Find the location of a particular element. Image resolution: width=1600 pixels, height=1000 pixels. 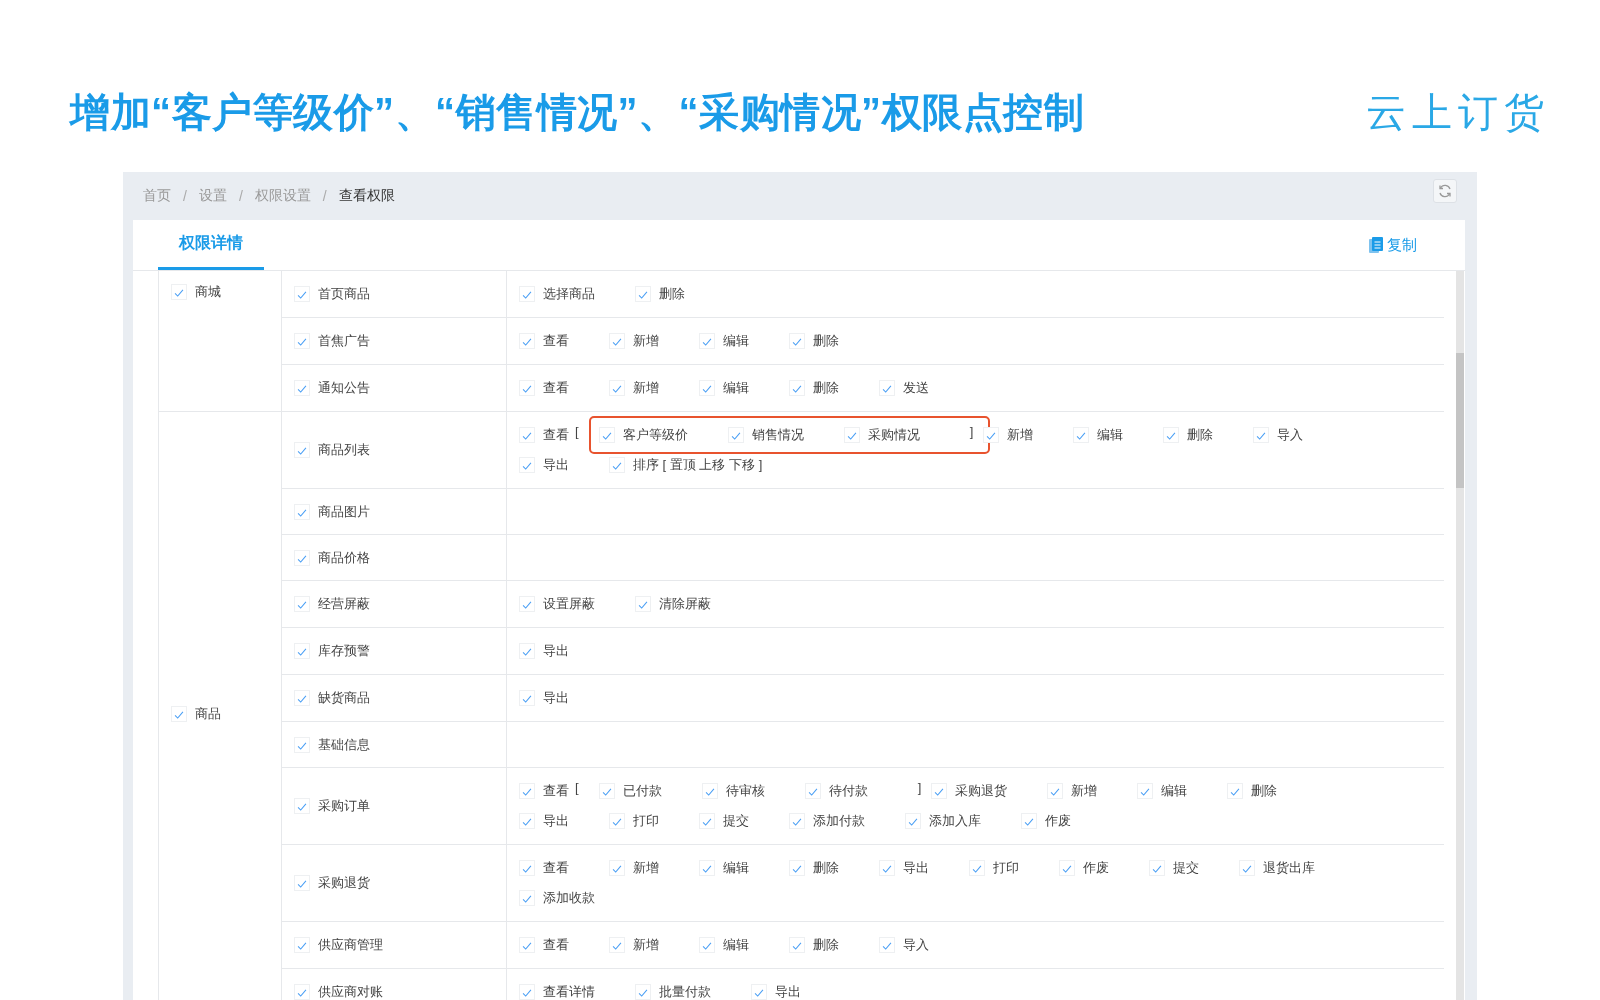

checkbox-label: 商品 is located at coordinates (208, 713).